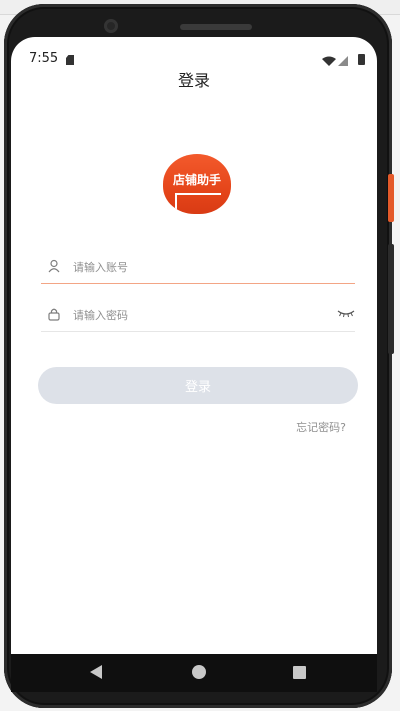 The width and height of the screenshot is (400, 711). Describe the element at coordinates (193, 80) in the screenshot. I see `page-title: 登录` at that location.